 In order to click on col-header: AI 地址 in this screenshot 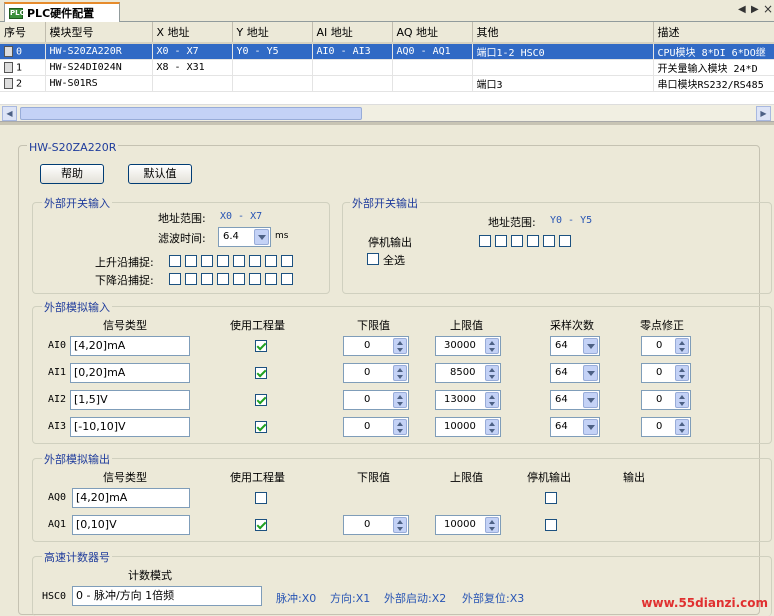, I will do `click(352, 33)`.